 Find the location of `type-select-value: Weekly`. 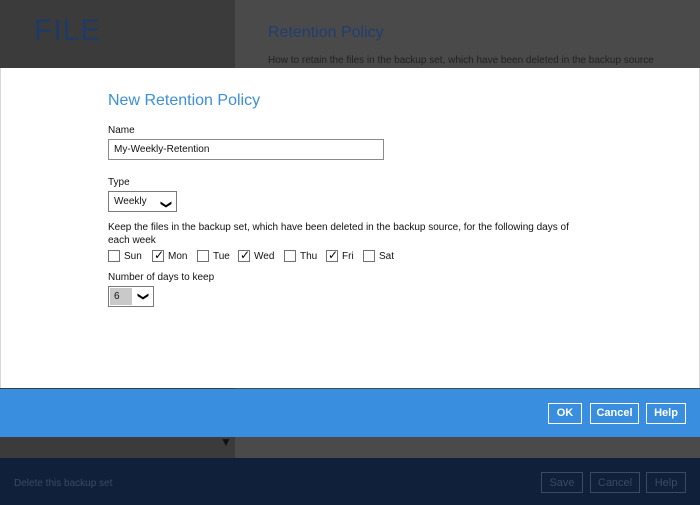

type-select-value: Weekly is located at coordinates (130, 201).